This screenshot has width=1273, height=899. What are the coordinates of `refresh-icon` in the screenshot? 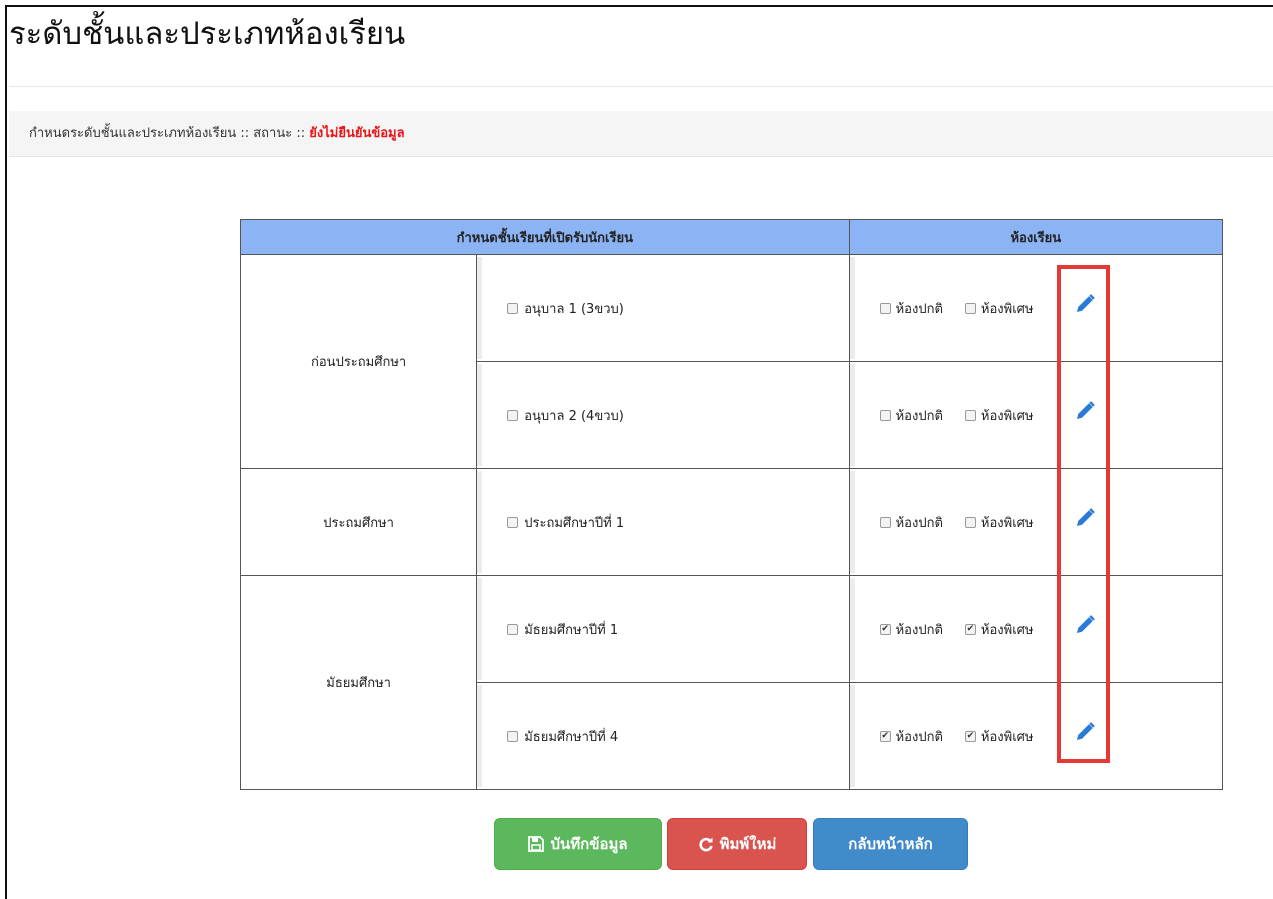 It's located at (706, 844).